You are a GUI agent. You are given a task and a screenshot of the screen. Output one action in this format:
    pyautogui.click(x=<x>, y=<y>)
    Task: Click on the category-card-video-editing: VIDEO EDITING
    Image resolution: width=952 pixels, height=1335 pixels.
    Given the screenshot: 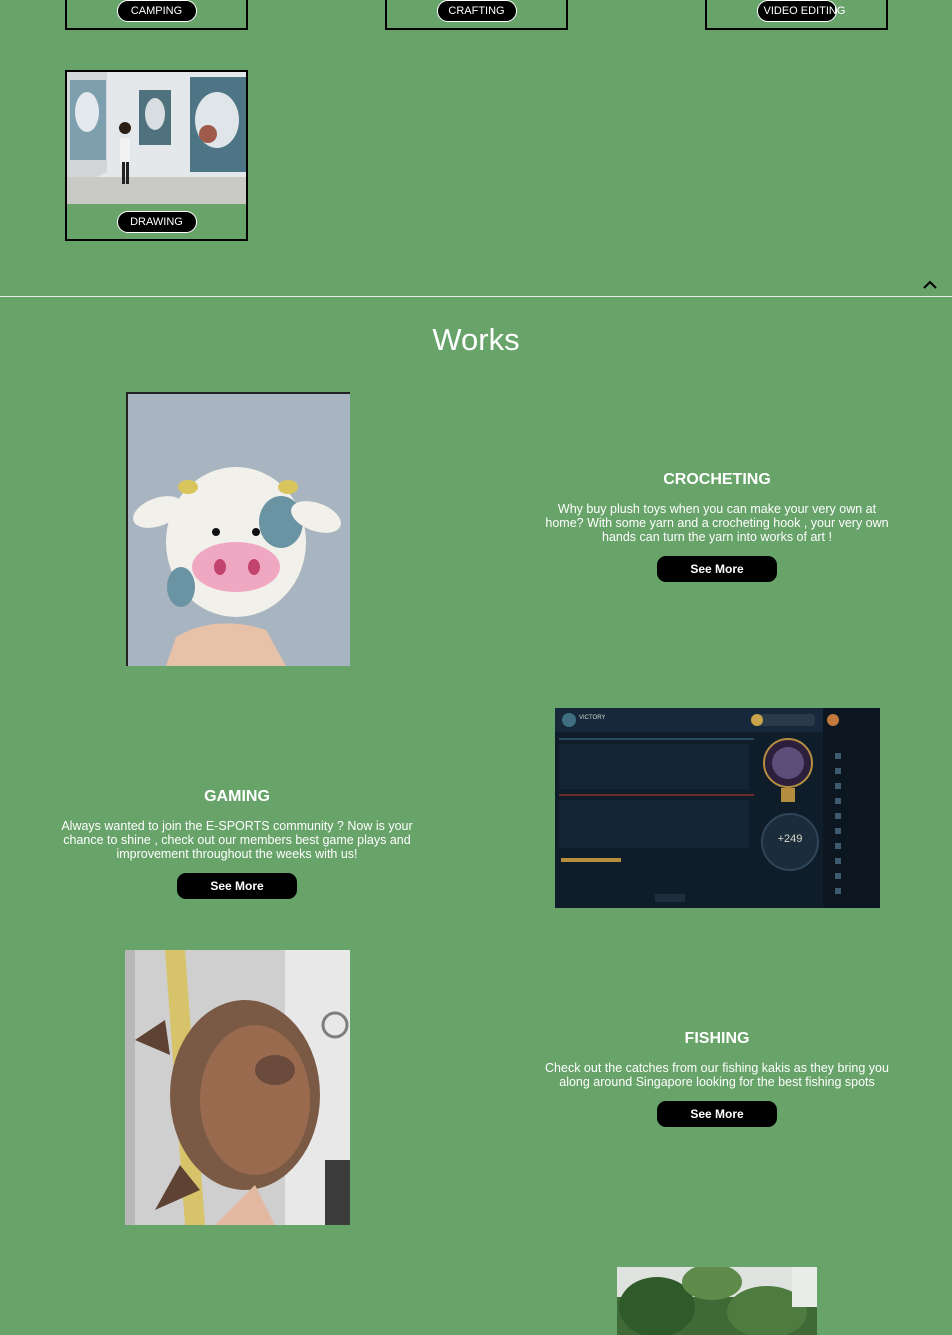 What is the action you would take?
    pyautogui.click(x=796, y=15)
    